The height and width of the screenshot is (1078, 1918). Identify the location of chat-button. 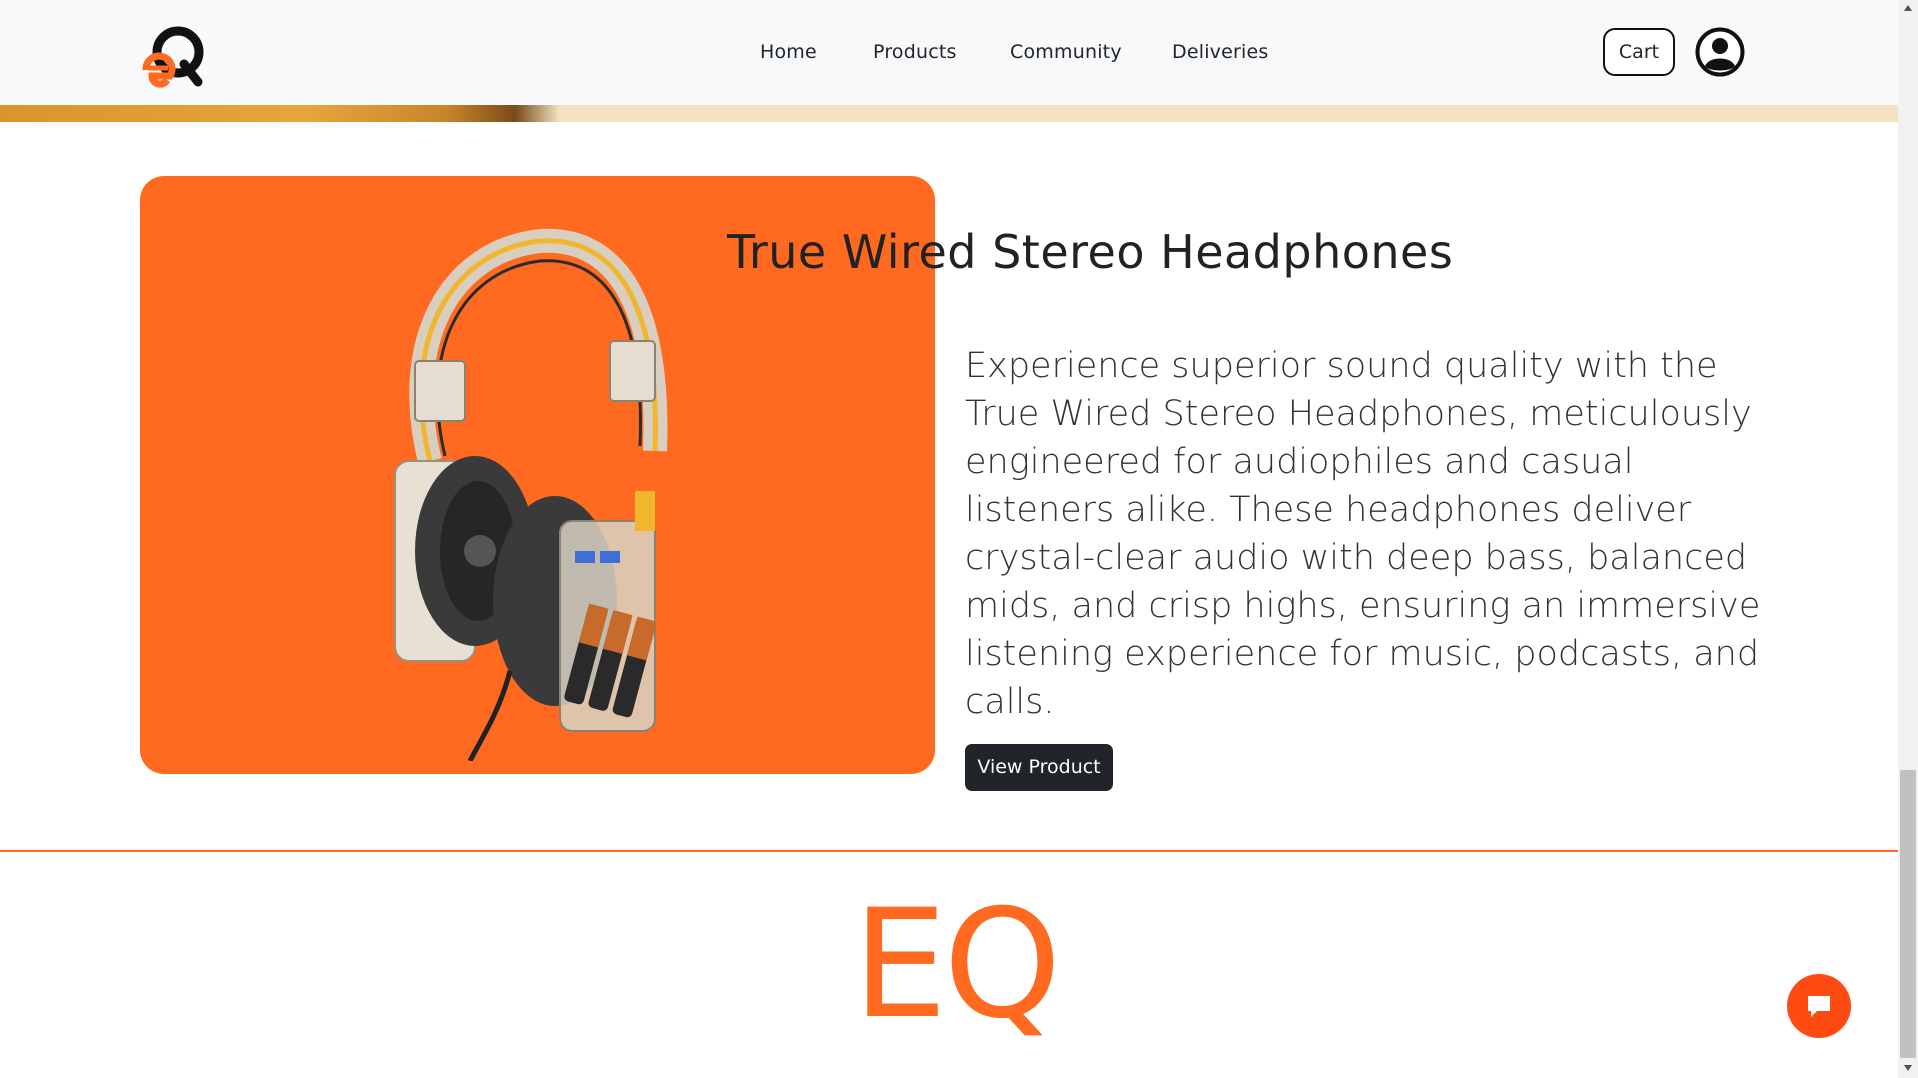
(1819, 1006).